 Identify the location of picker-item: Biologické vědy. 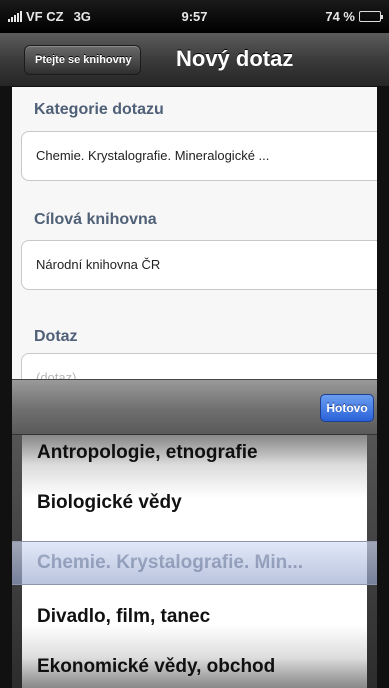
(202, 503).